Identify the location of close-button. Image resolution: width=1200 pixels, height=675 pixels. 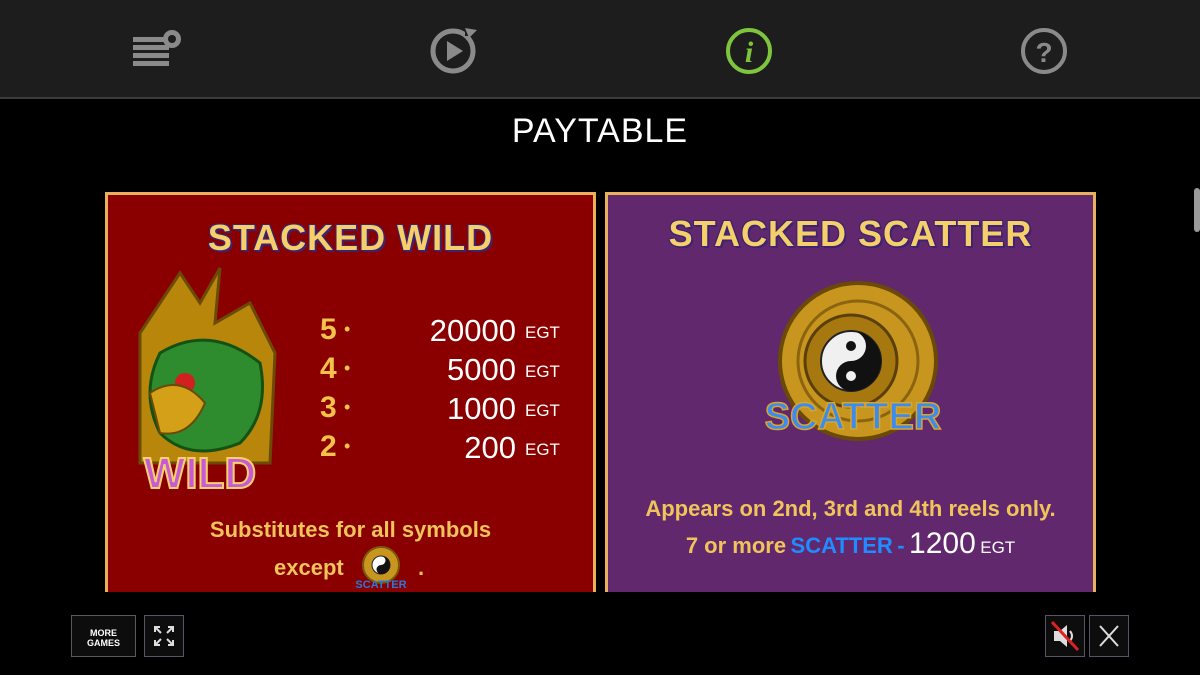
(1109, 636).